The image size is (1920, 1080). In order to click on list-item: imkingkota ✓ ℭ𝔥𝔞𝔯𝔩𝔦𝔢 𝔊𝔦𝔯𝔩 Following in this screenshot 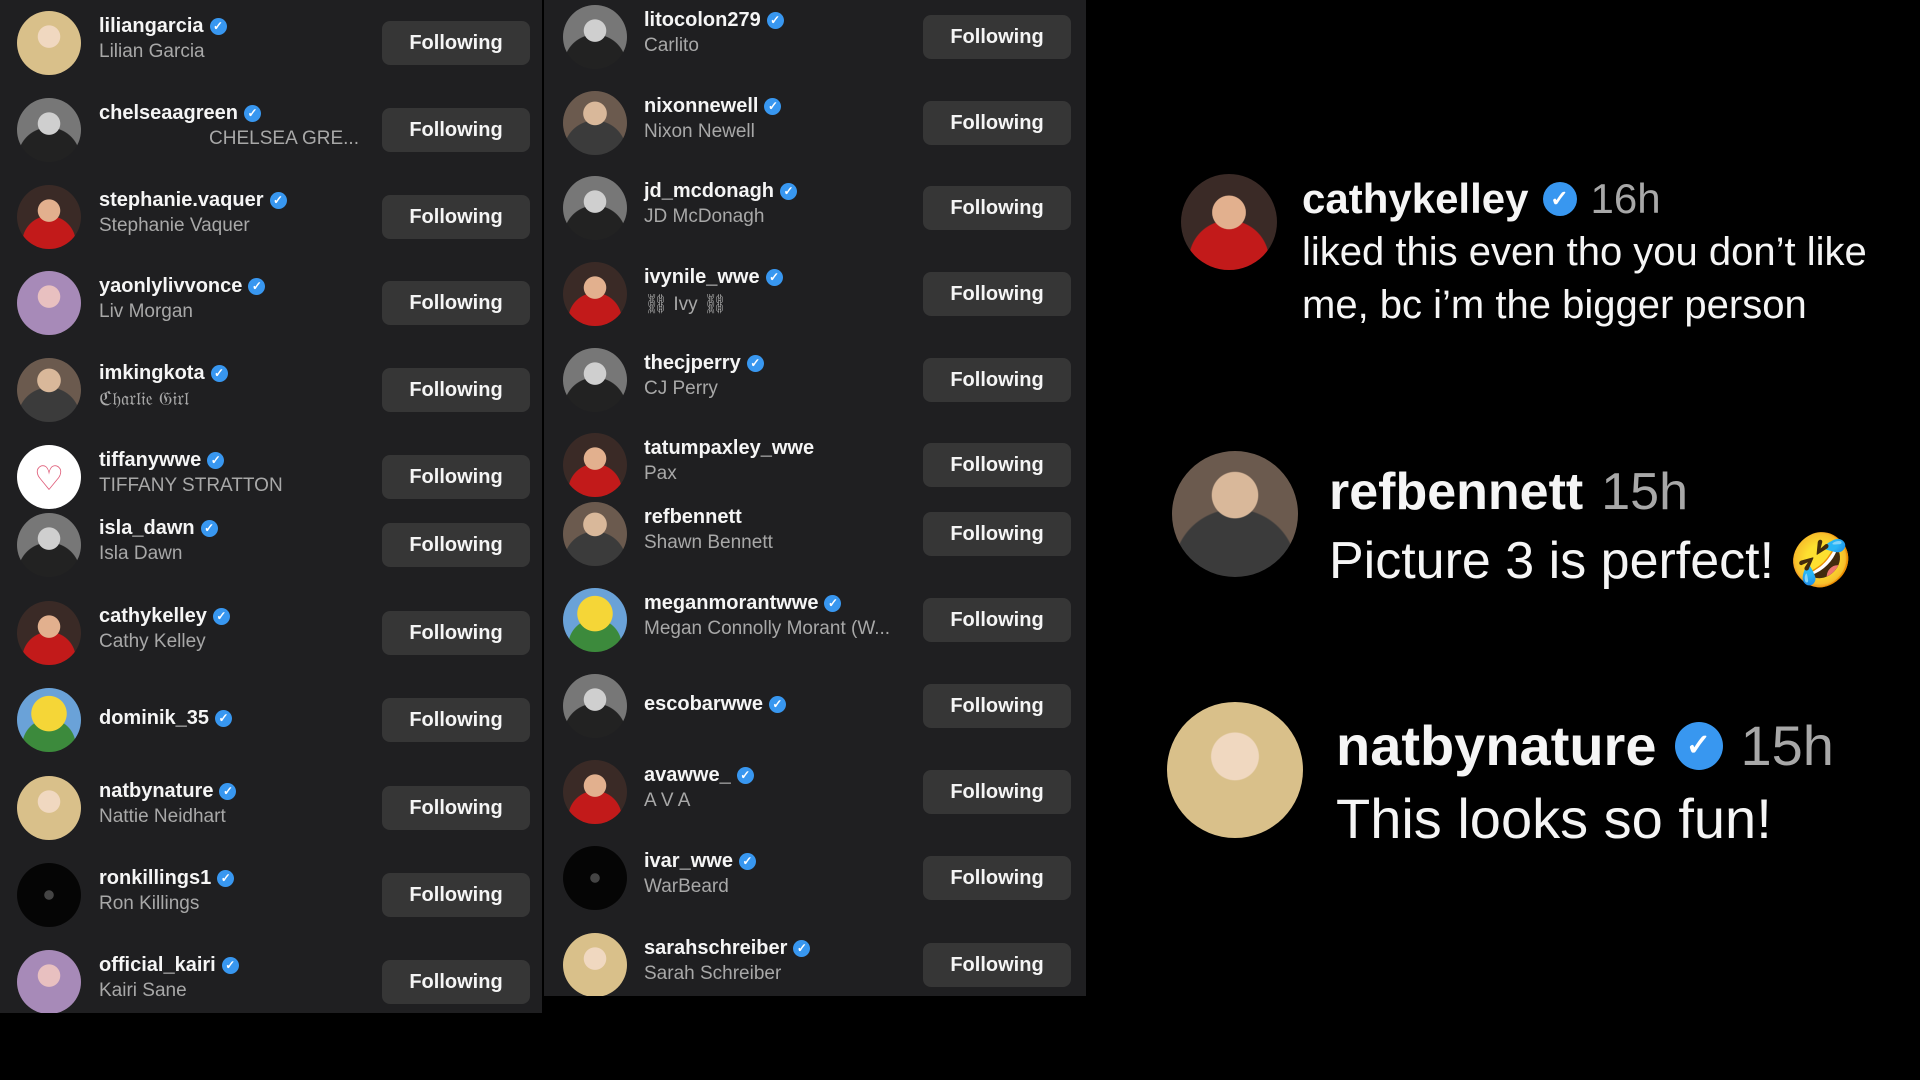, I will do `click(271, 390)`.